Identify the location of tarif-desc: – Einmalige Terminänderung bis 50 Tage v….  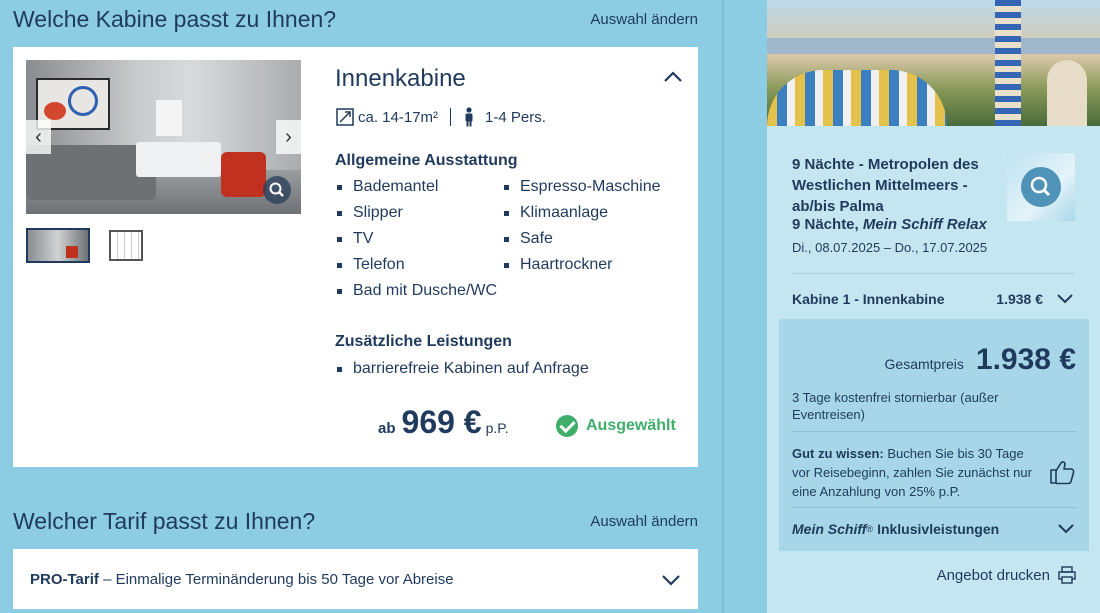
(276, 579).